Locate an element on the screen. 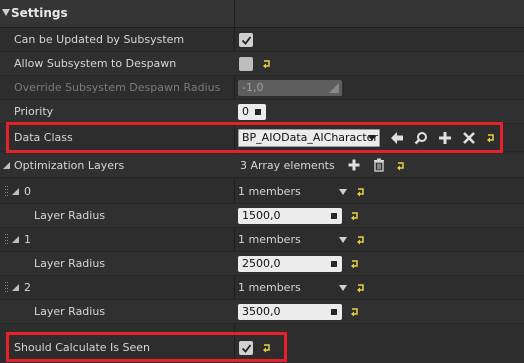 Image resolution: width=524 pixels, height=363 pixels. field-value: 2500,0 is located at coordinates (261, 263).